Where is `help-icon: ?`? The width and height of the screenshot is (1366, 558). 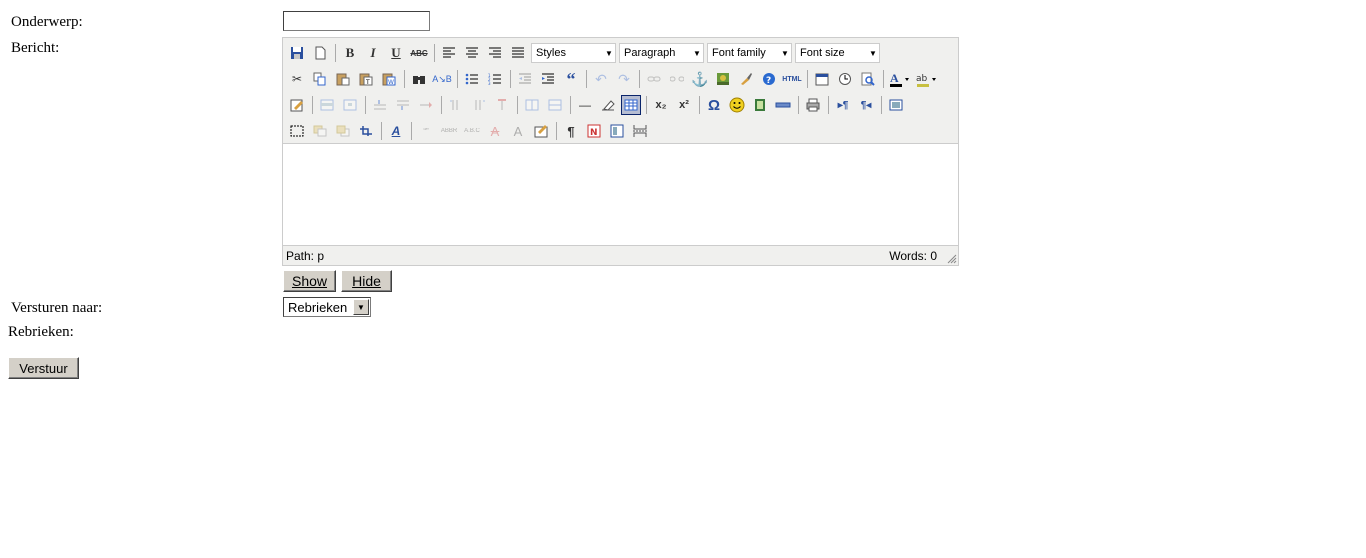
help-icon: ? is located at coordinates (769, 79).